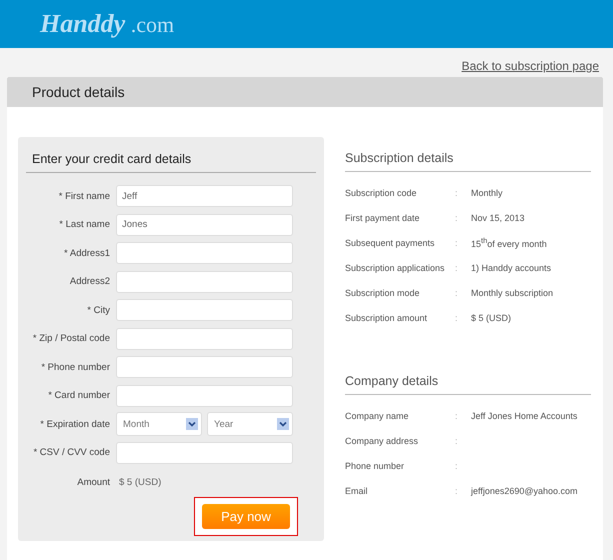 Image resolution: width=613 pixels, height=560 pixels. I want to click on field-label: * Last name, so click(84, 224).